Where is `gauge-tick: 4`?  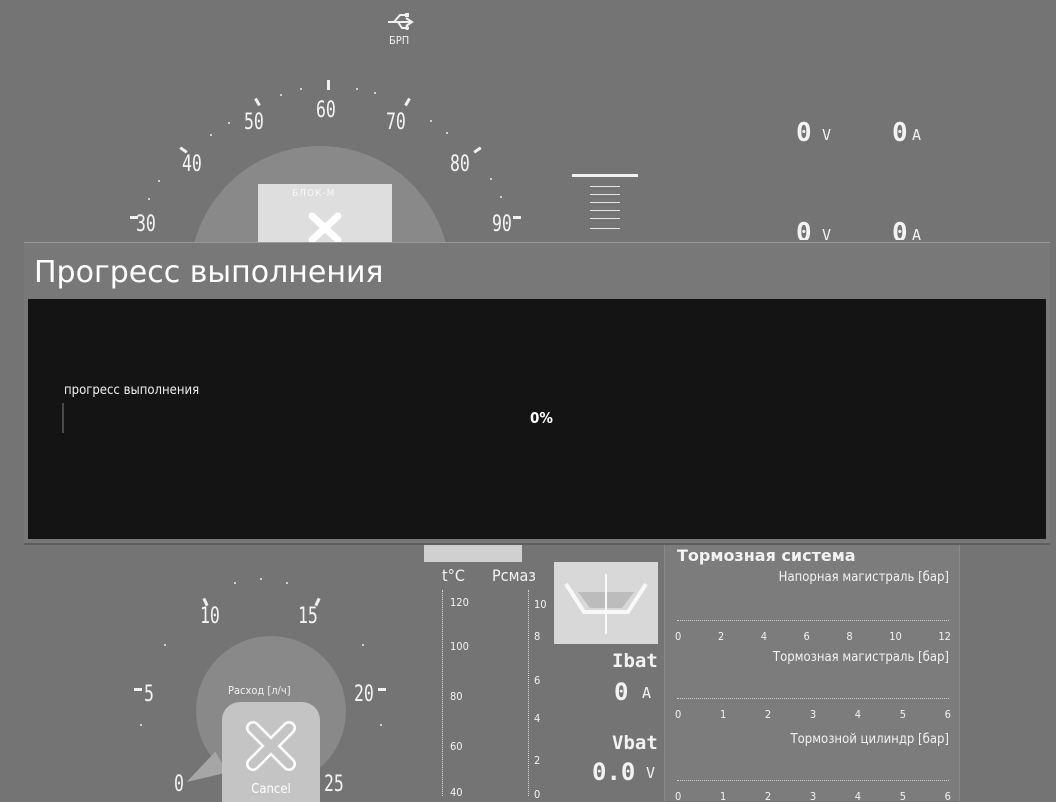 gauge-tick: 4 is located at coordinates (858, 795).